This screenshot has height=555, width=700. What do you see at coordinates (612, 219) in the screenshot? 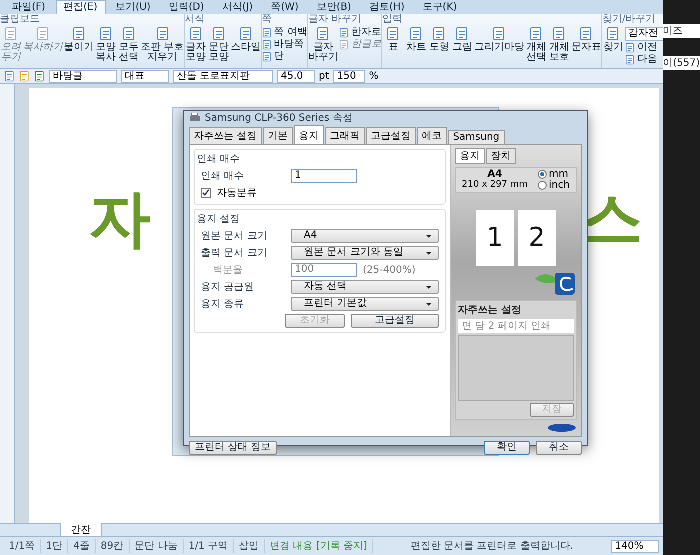
I see `document-text: 스` at bounding box center [612, 219].